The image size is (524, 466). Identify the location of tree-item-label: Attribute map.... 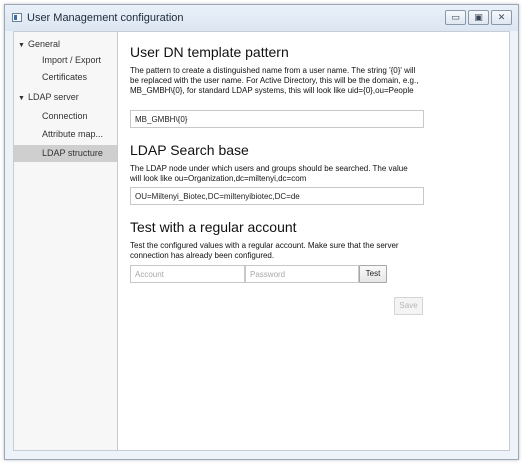
(73, 134).